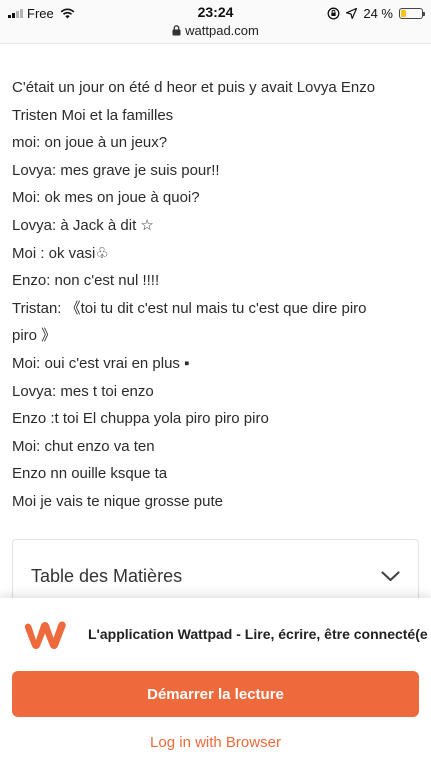  Describe the element at coordinates (107, 576) in the screenshot. I see `toc-title: Table des Matières` at that location.